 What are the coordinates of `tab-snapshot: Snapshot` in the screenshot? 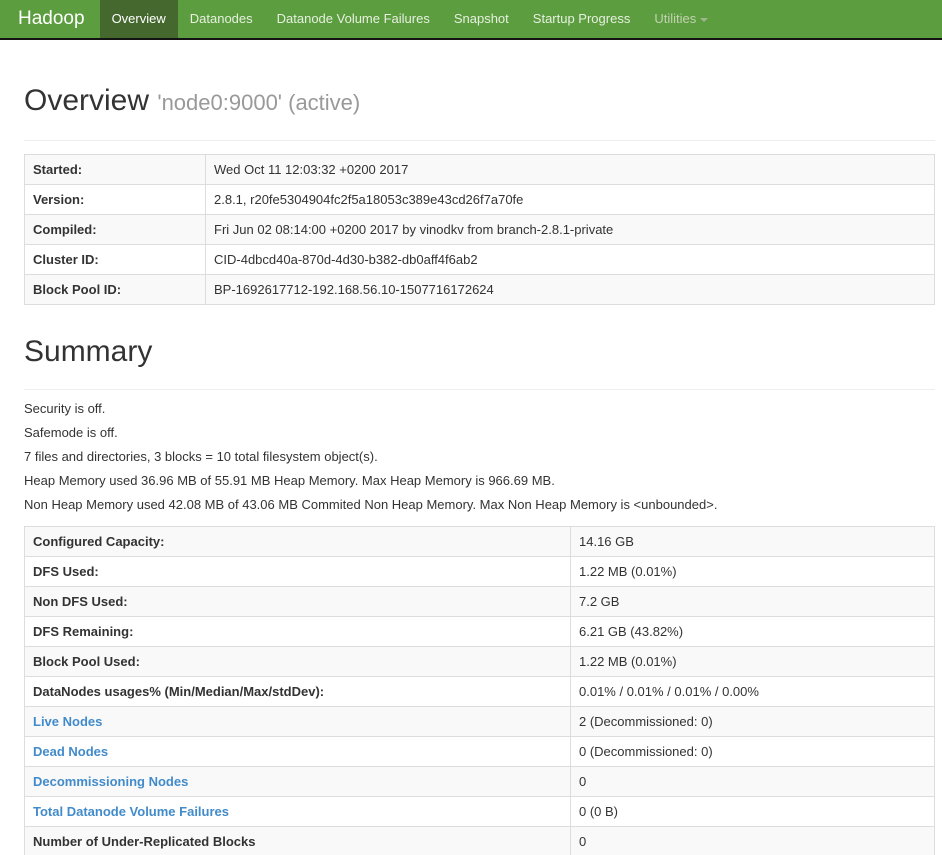 It's located at (481, 19).